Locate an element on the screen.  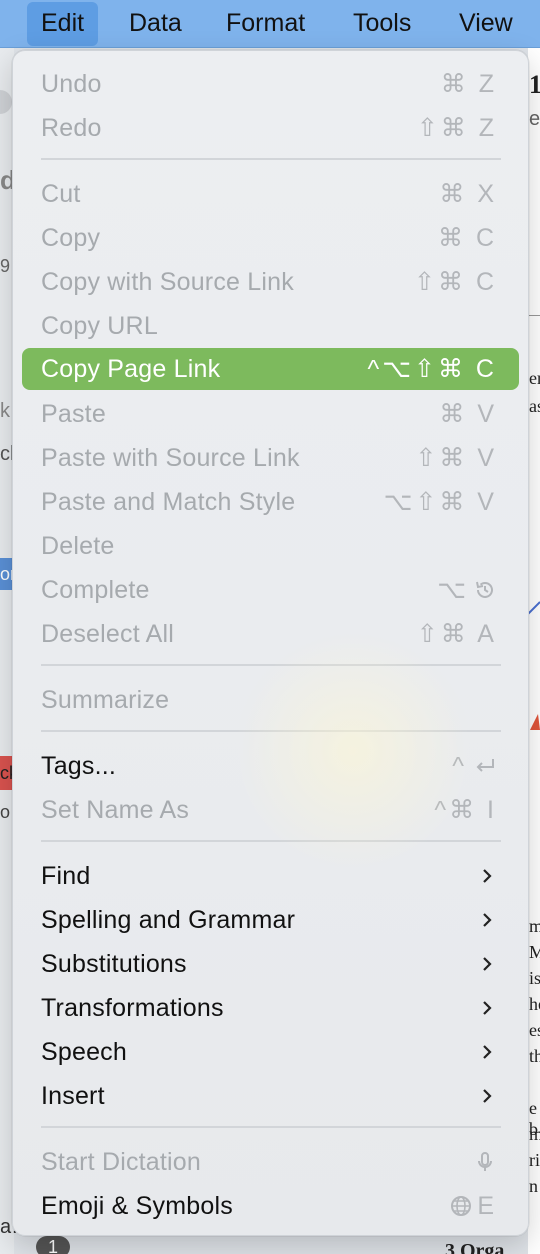
menu-item-shortcut: ⇧⌘ A is located at coordinates (456, 634).